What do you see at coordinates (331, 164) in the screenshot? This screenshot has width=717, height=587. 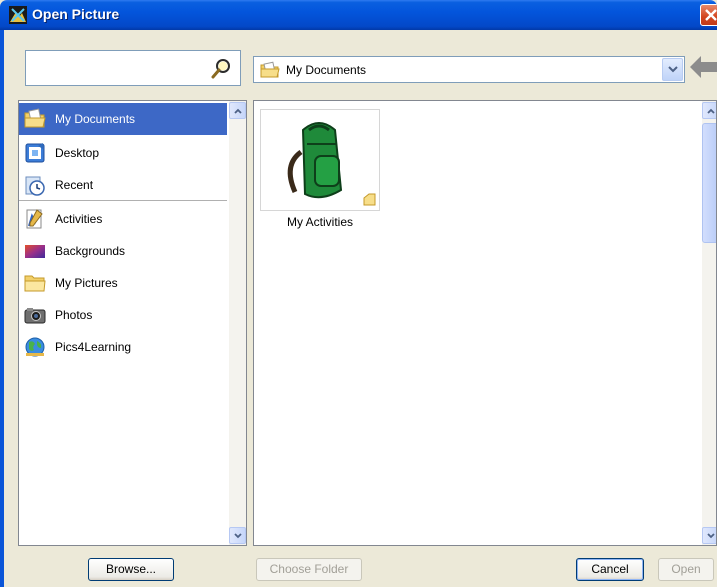 I see `backpack-folder-icon` at bounding box center [331, 164].